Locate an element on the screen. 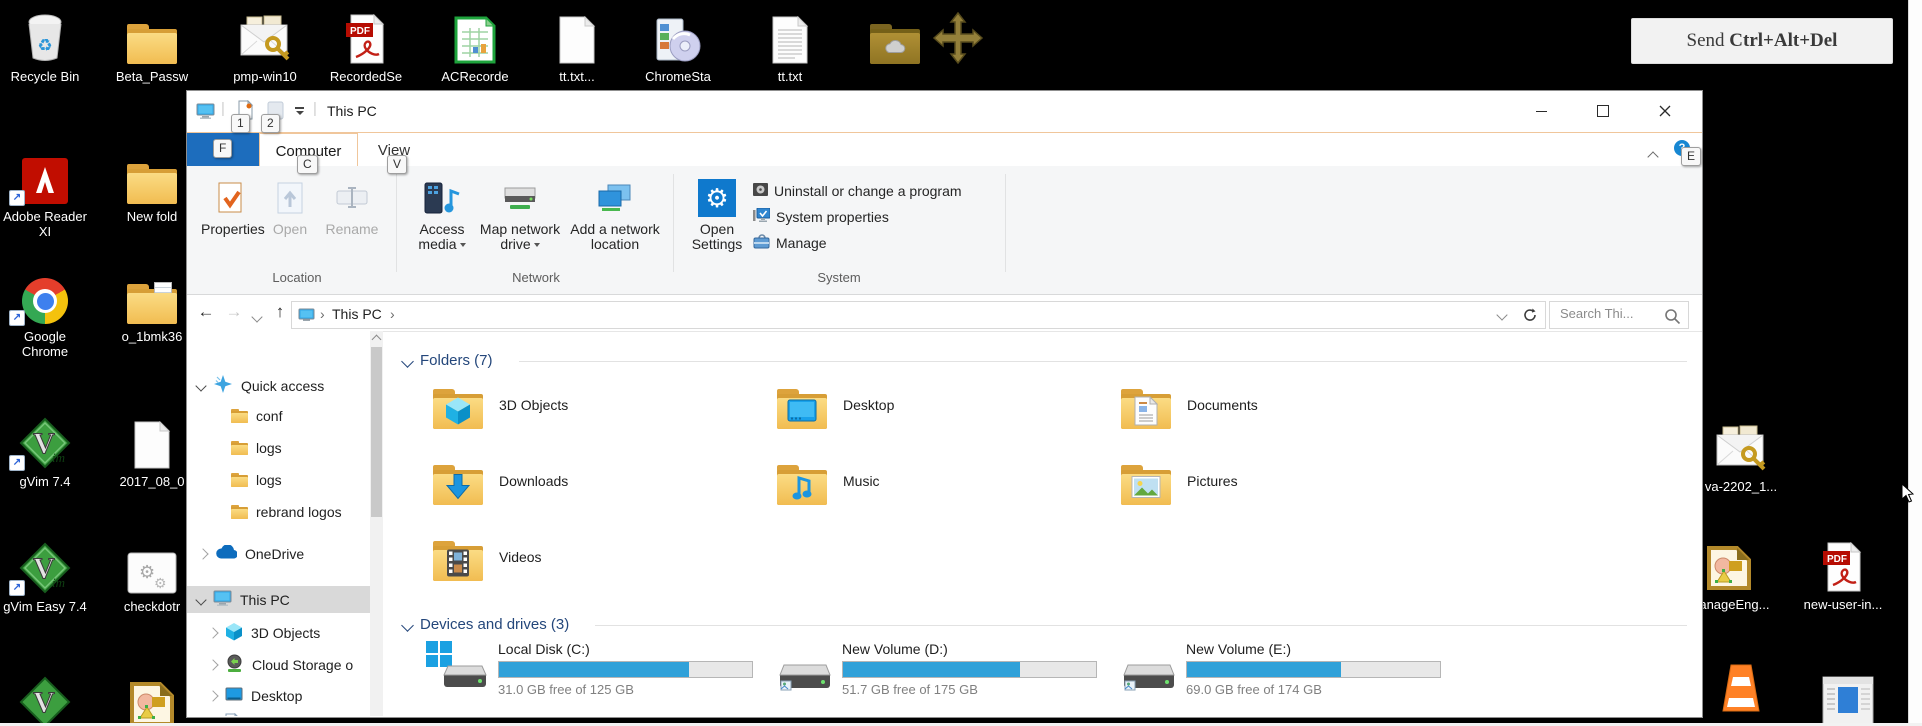 Image resolution: width=1922 pixels, height=726 pixels. title-bar: | | This PC is located at coordinates (944, 111).